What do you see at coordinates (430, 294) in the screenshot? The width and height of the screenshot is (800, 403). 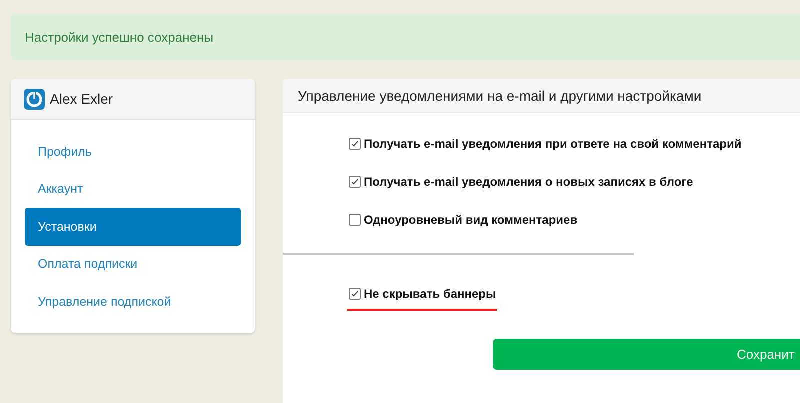 I see `option-label: Не скрывать баннеры` at bounding box center [430, 294].